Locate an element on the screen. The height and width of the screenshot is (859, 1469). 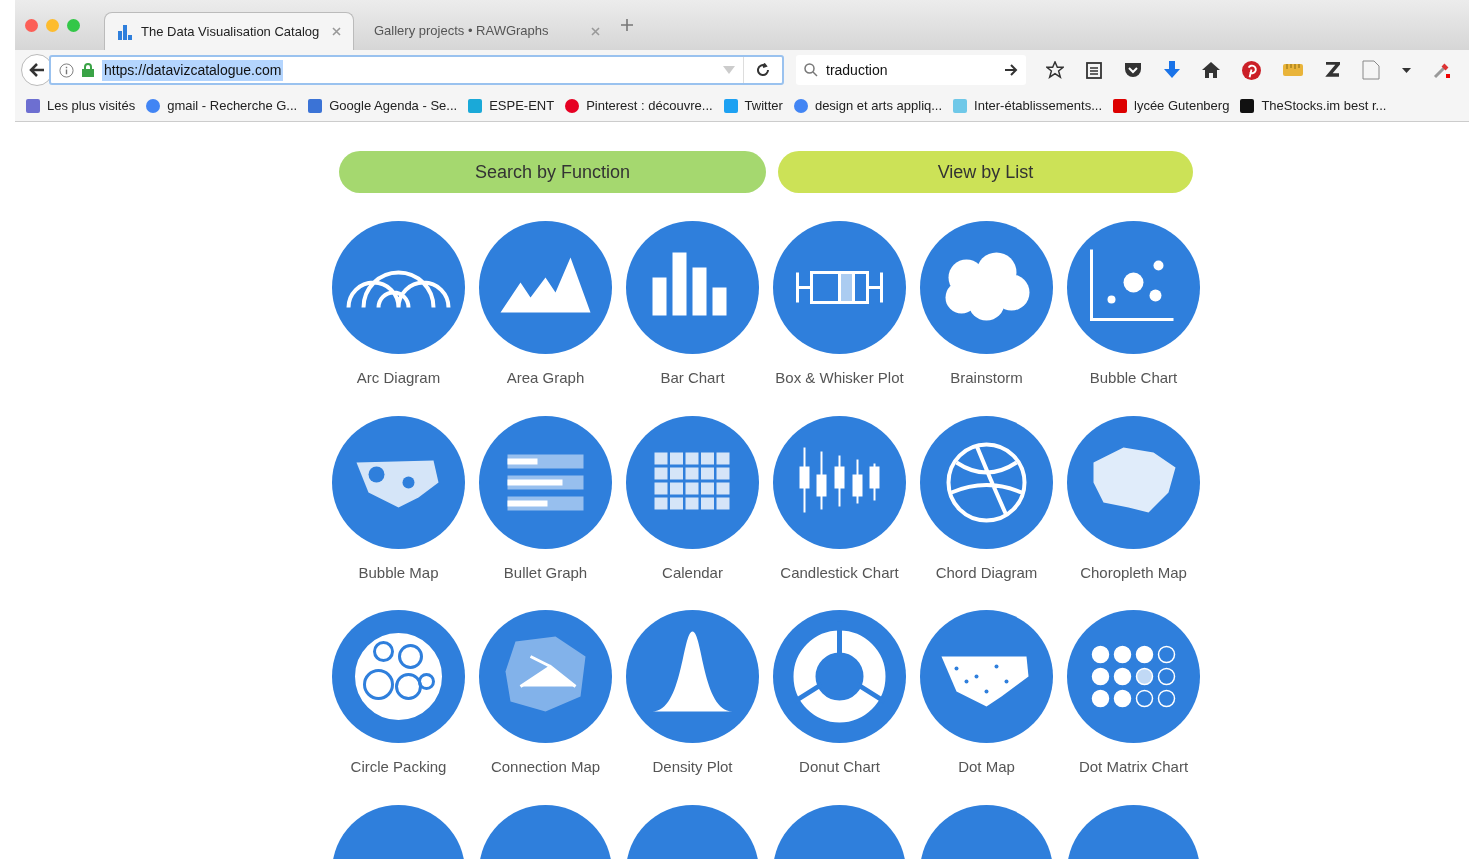
address-bar: https://datavizcatalogue.com is located at coordinates (416, 70).